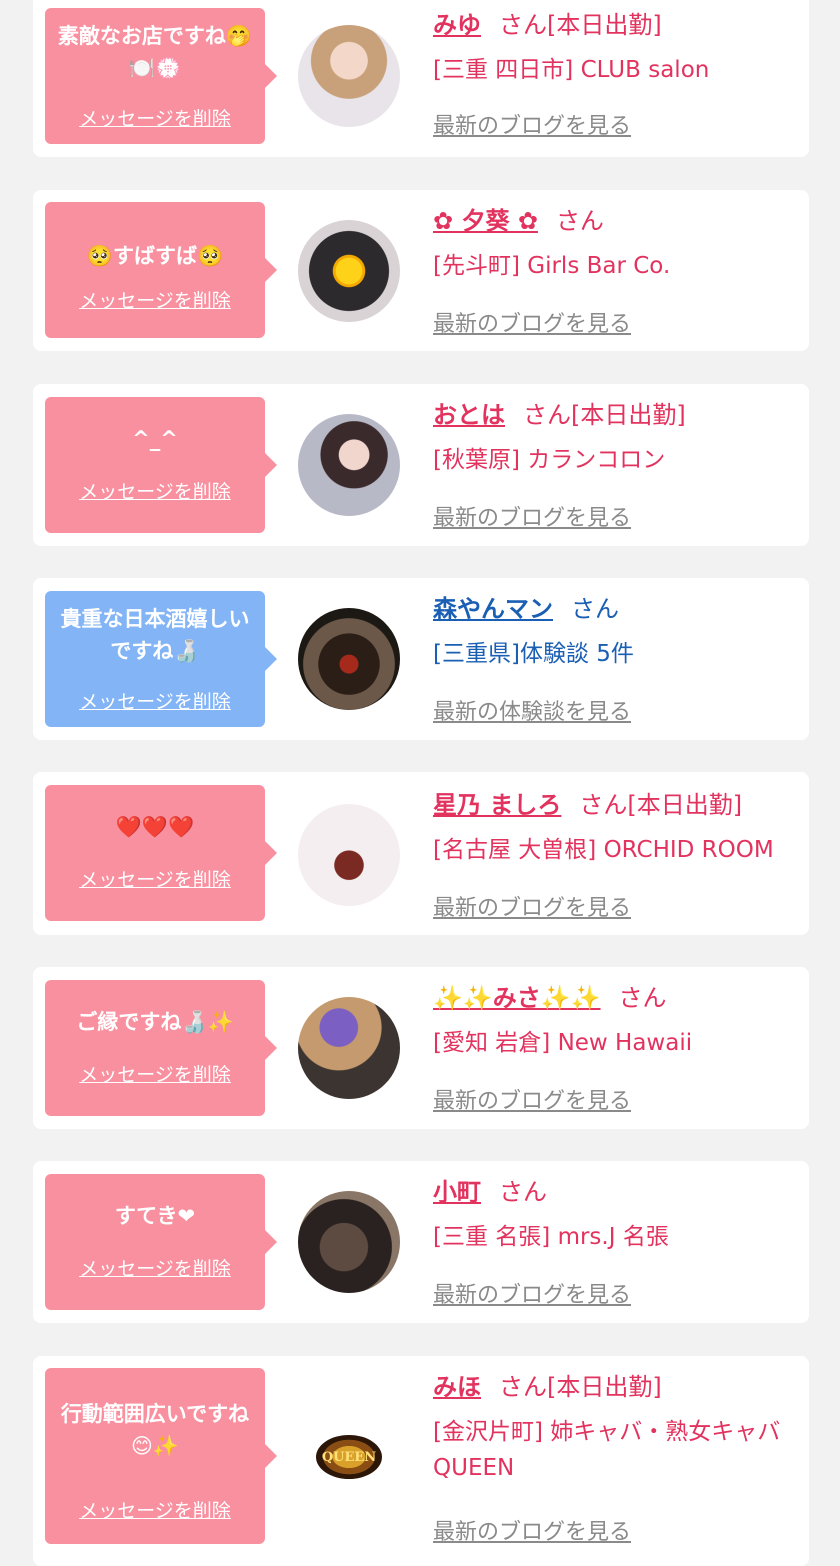  What do you see at coordinates (457, 1192) in the screenshot?
I see `cast-name-link: 小町` at bounding box center [457, 1192].